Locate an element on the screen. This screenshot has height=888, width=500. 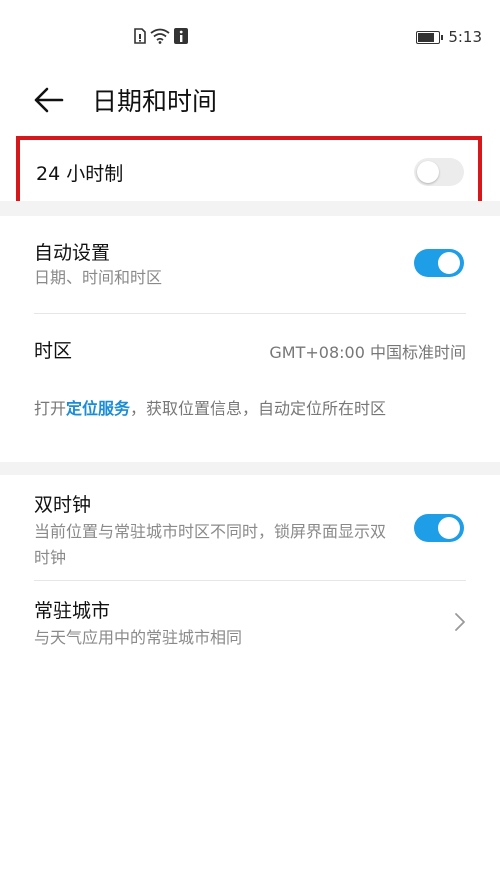
hour24-row: 24 小时制 is located at coordinates (249, 173).